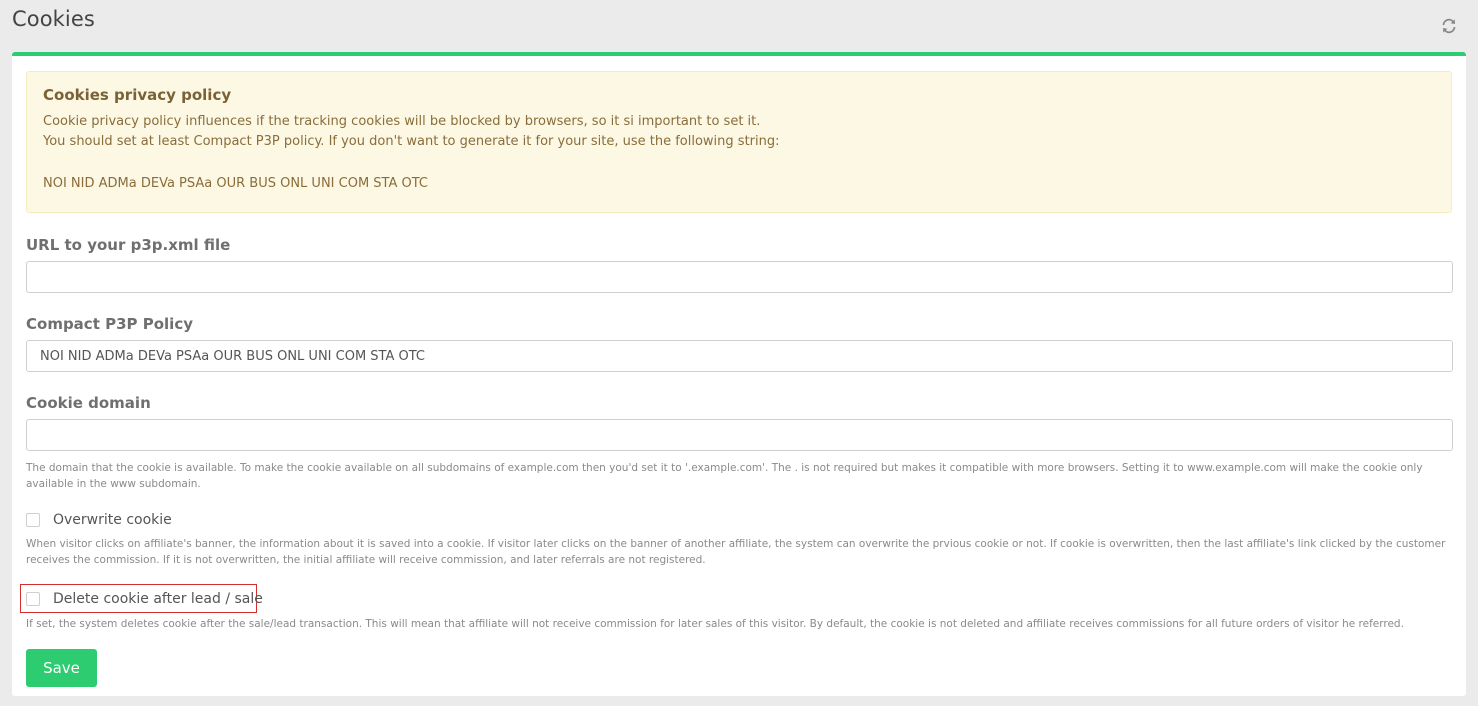 The image size is (1478, 706). I want to click on p3p-url-input, so click(739, 277).